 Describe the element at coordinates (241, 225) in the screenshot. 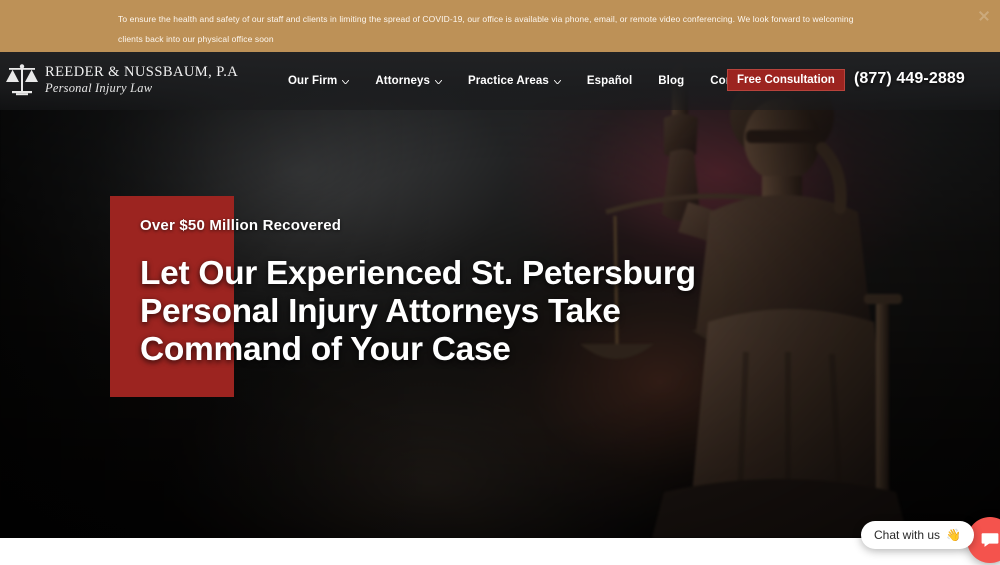

I see `hero-eyebrow: Over $50 Million Recovered` at that location.